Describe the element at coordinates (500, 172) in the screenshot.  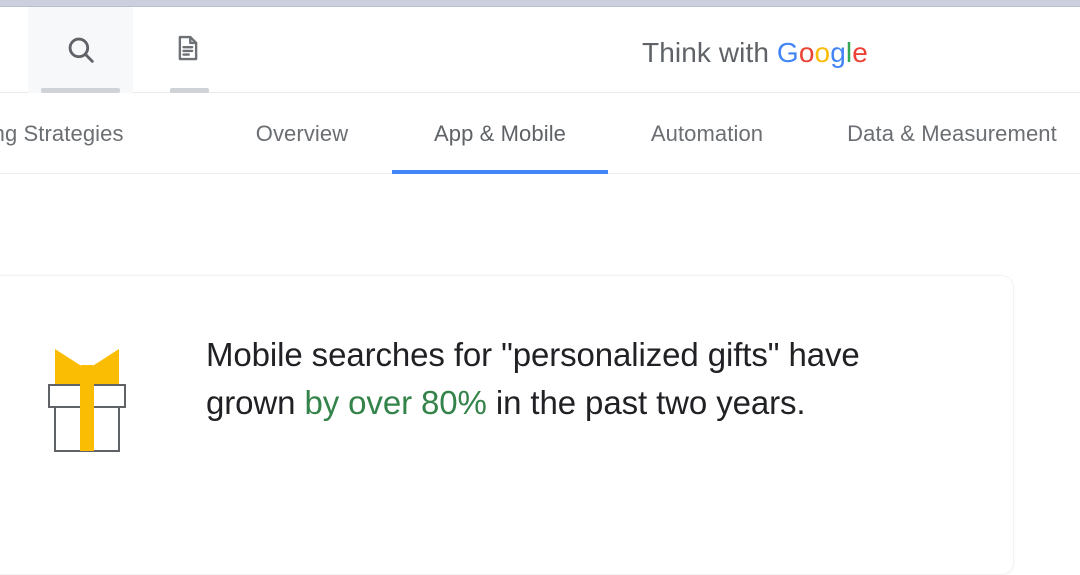
I see `nav-active-indicator` at that location.